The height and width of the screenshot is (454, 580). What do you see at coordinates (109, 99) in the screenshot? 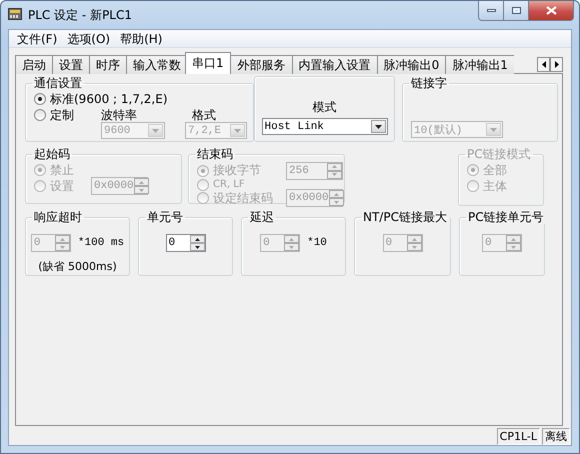
I see `radio-label: 标准(9600 ; 1,7,2,E)` at bounding box center [109, 99].